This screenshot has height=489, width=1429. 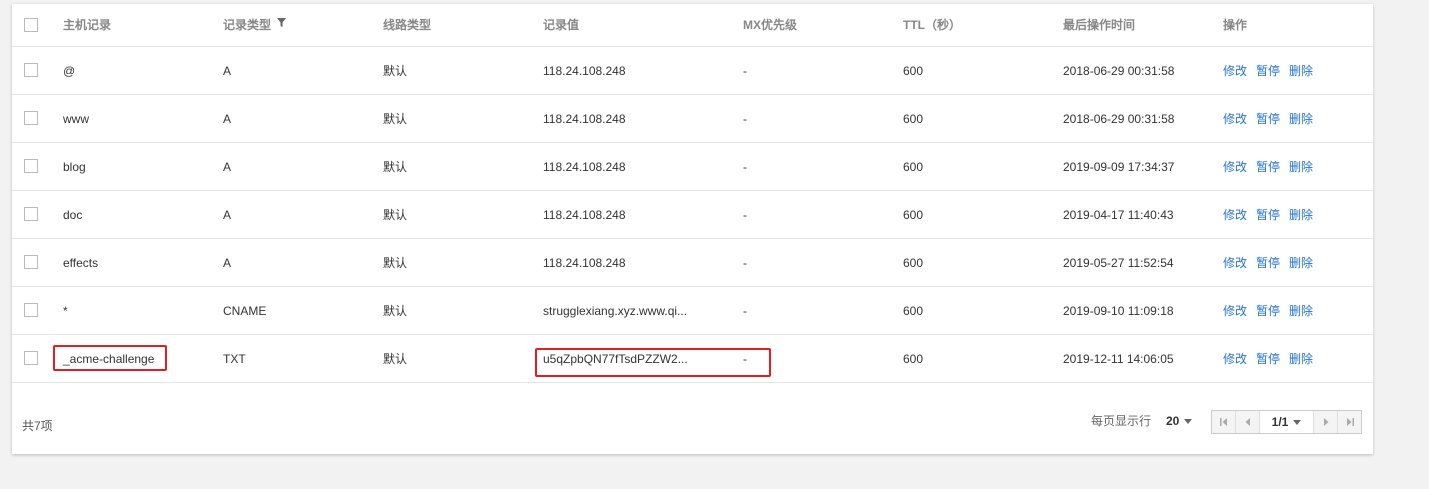 What do you see at coordinates (234, 359) in the screenshot?
I see `cell-type: TXT` at bounding box center [234, 359].